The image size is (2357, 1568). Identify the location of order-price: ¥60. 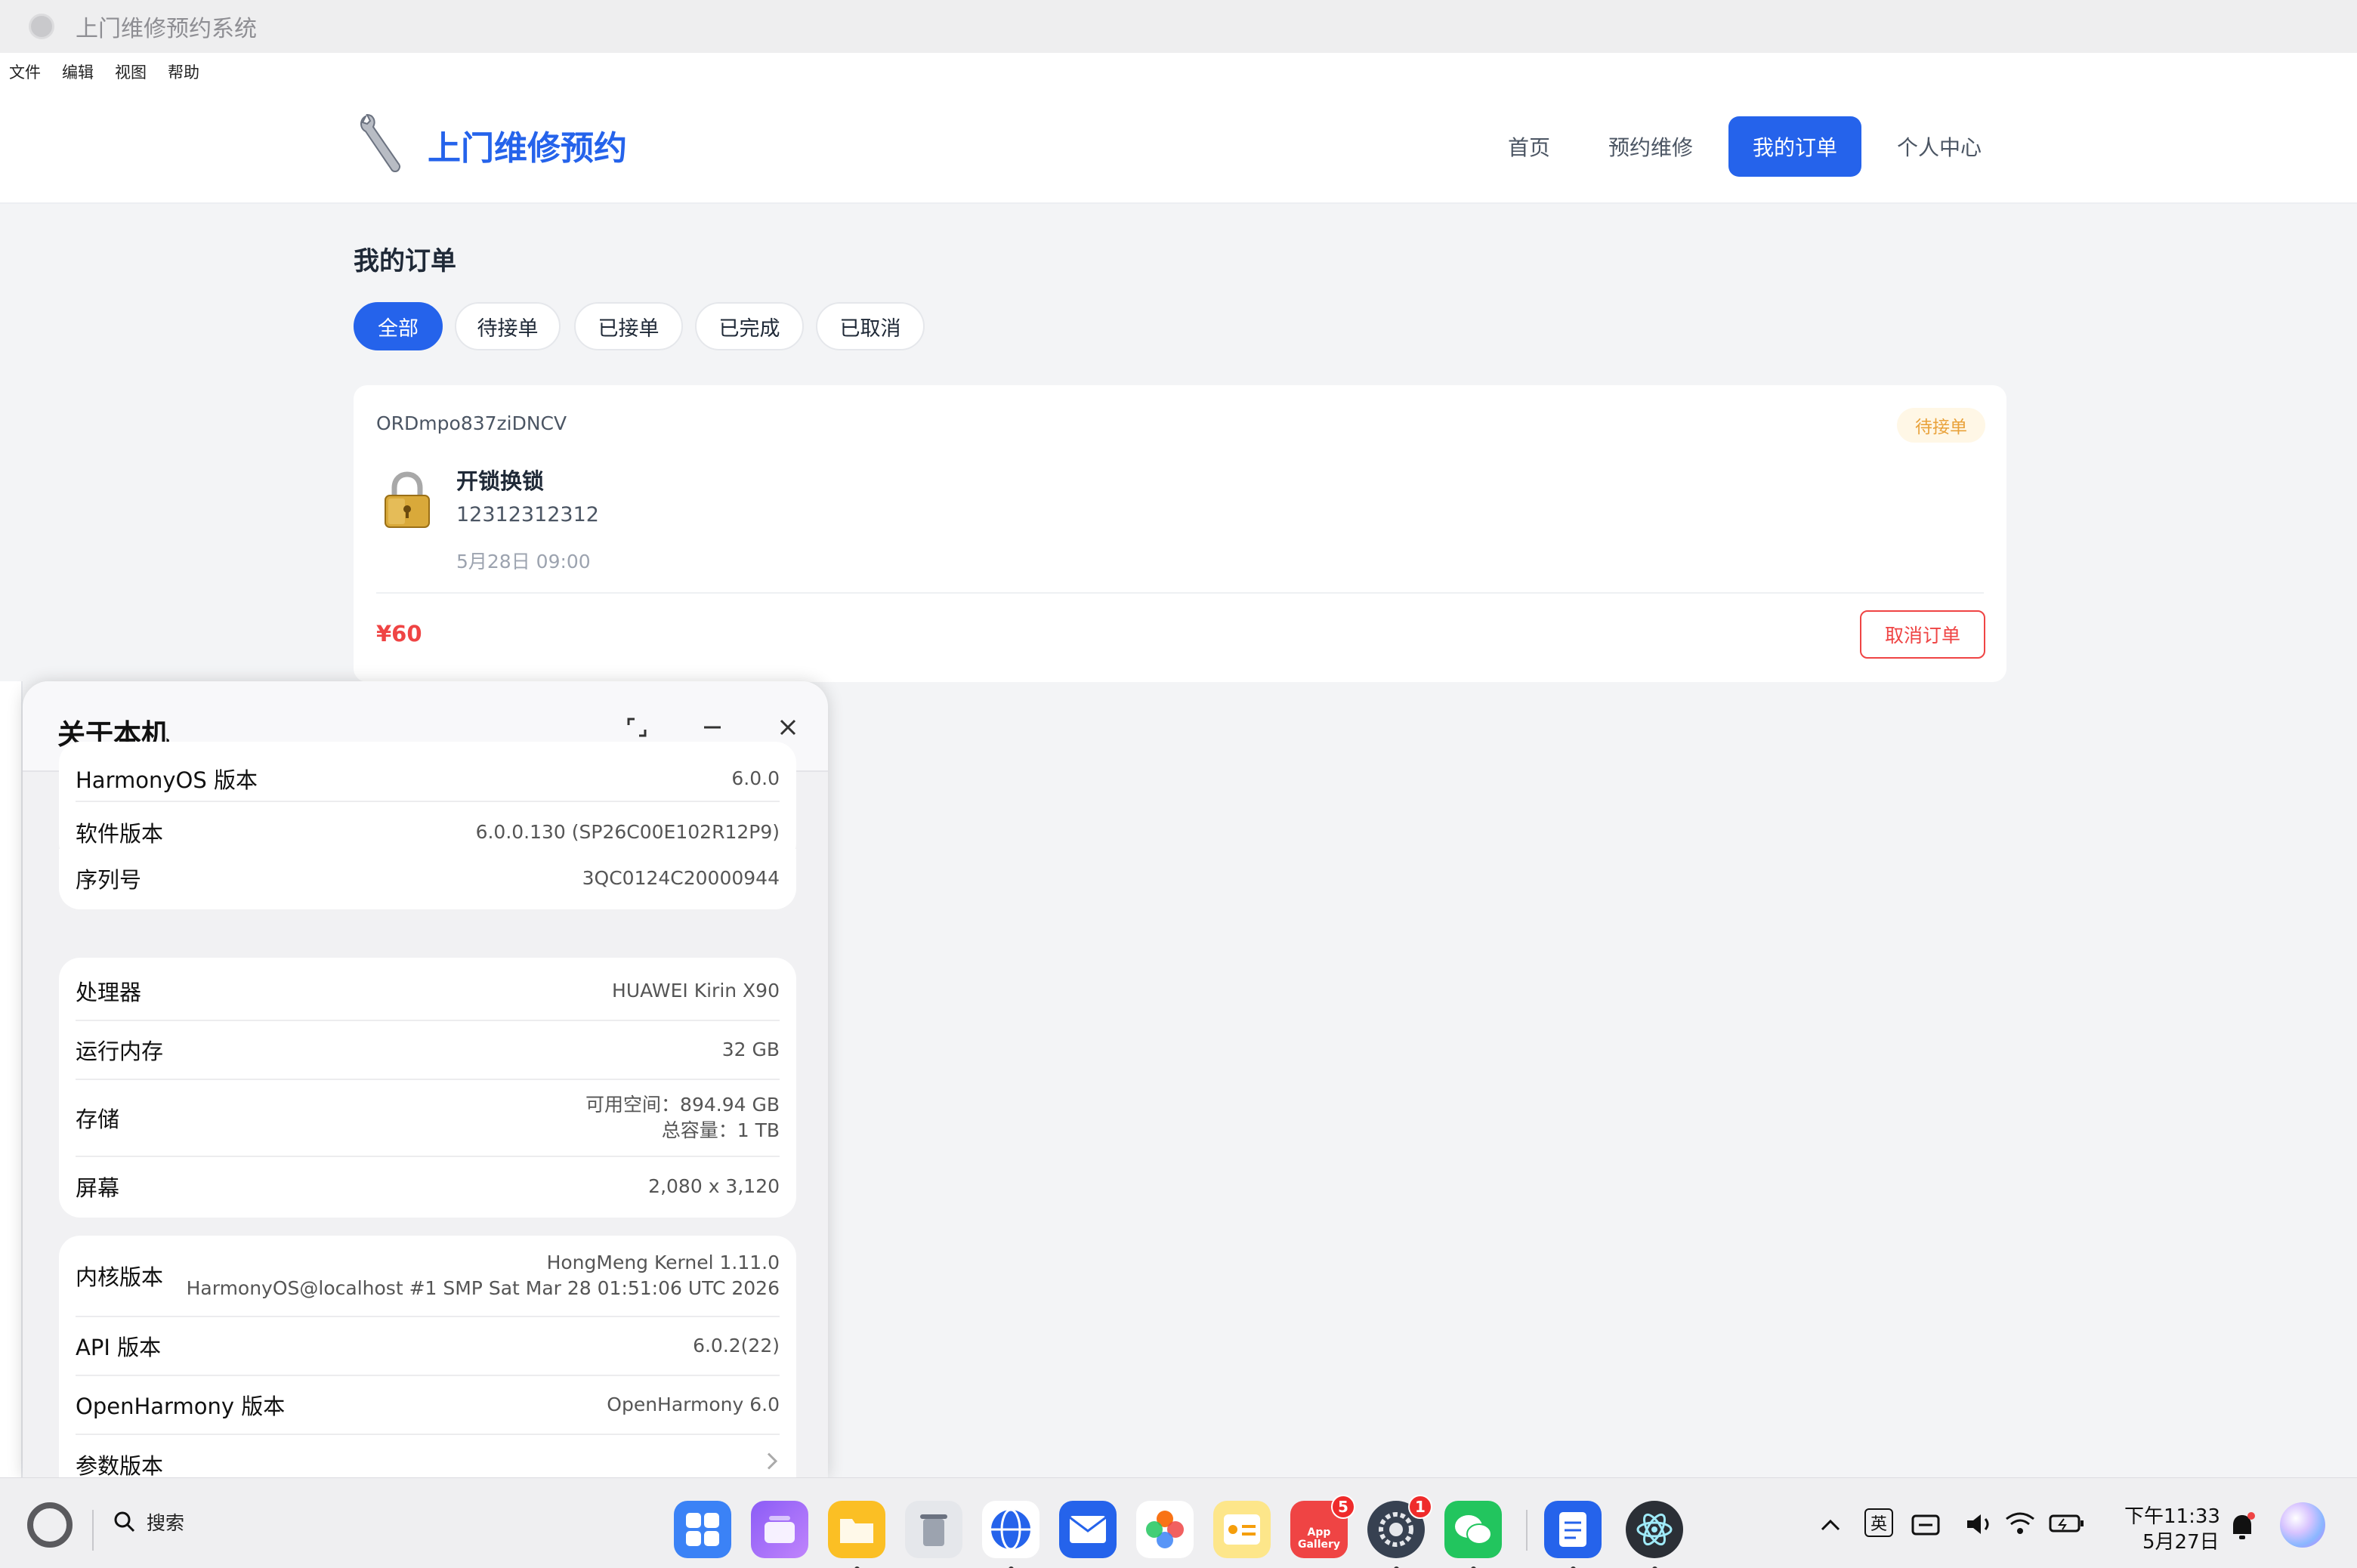
(399, 634).